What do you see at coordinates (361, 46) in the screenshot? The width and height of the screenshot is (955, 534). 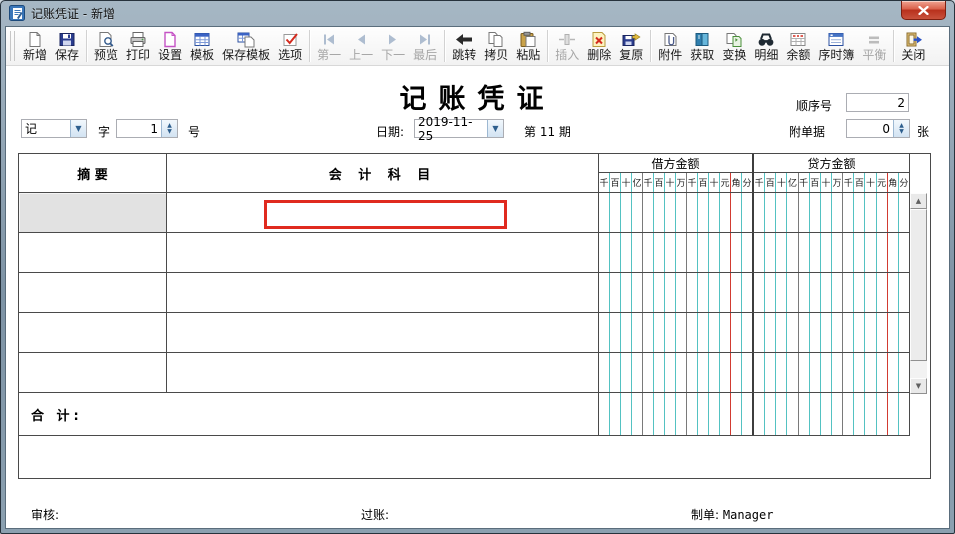 I see `toolbar-button-previous: 上一` at bounding box center [361, 46].